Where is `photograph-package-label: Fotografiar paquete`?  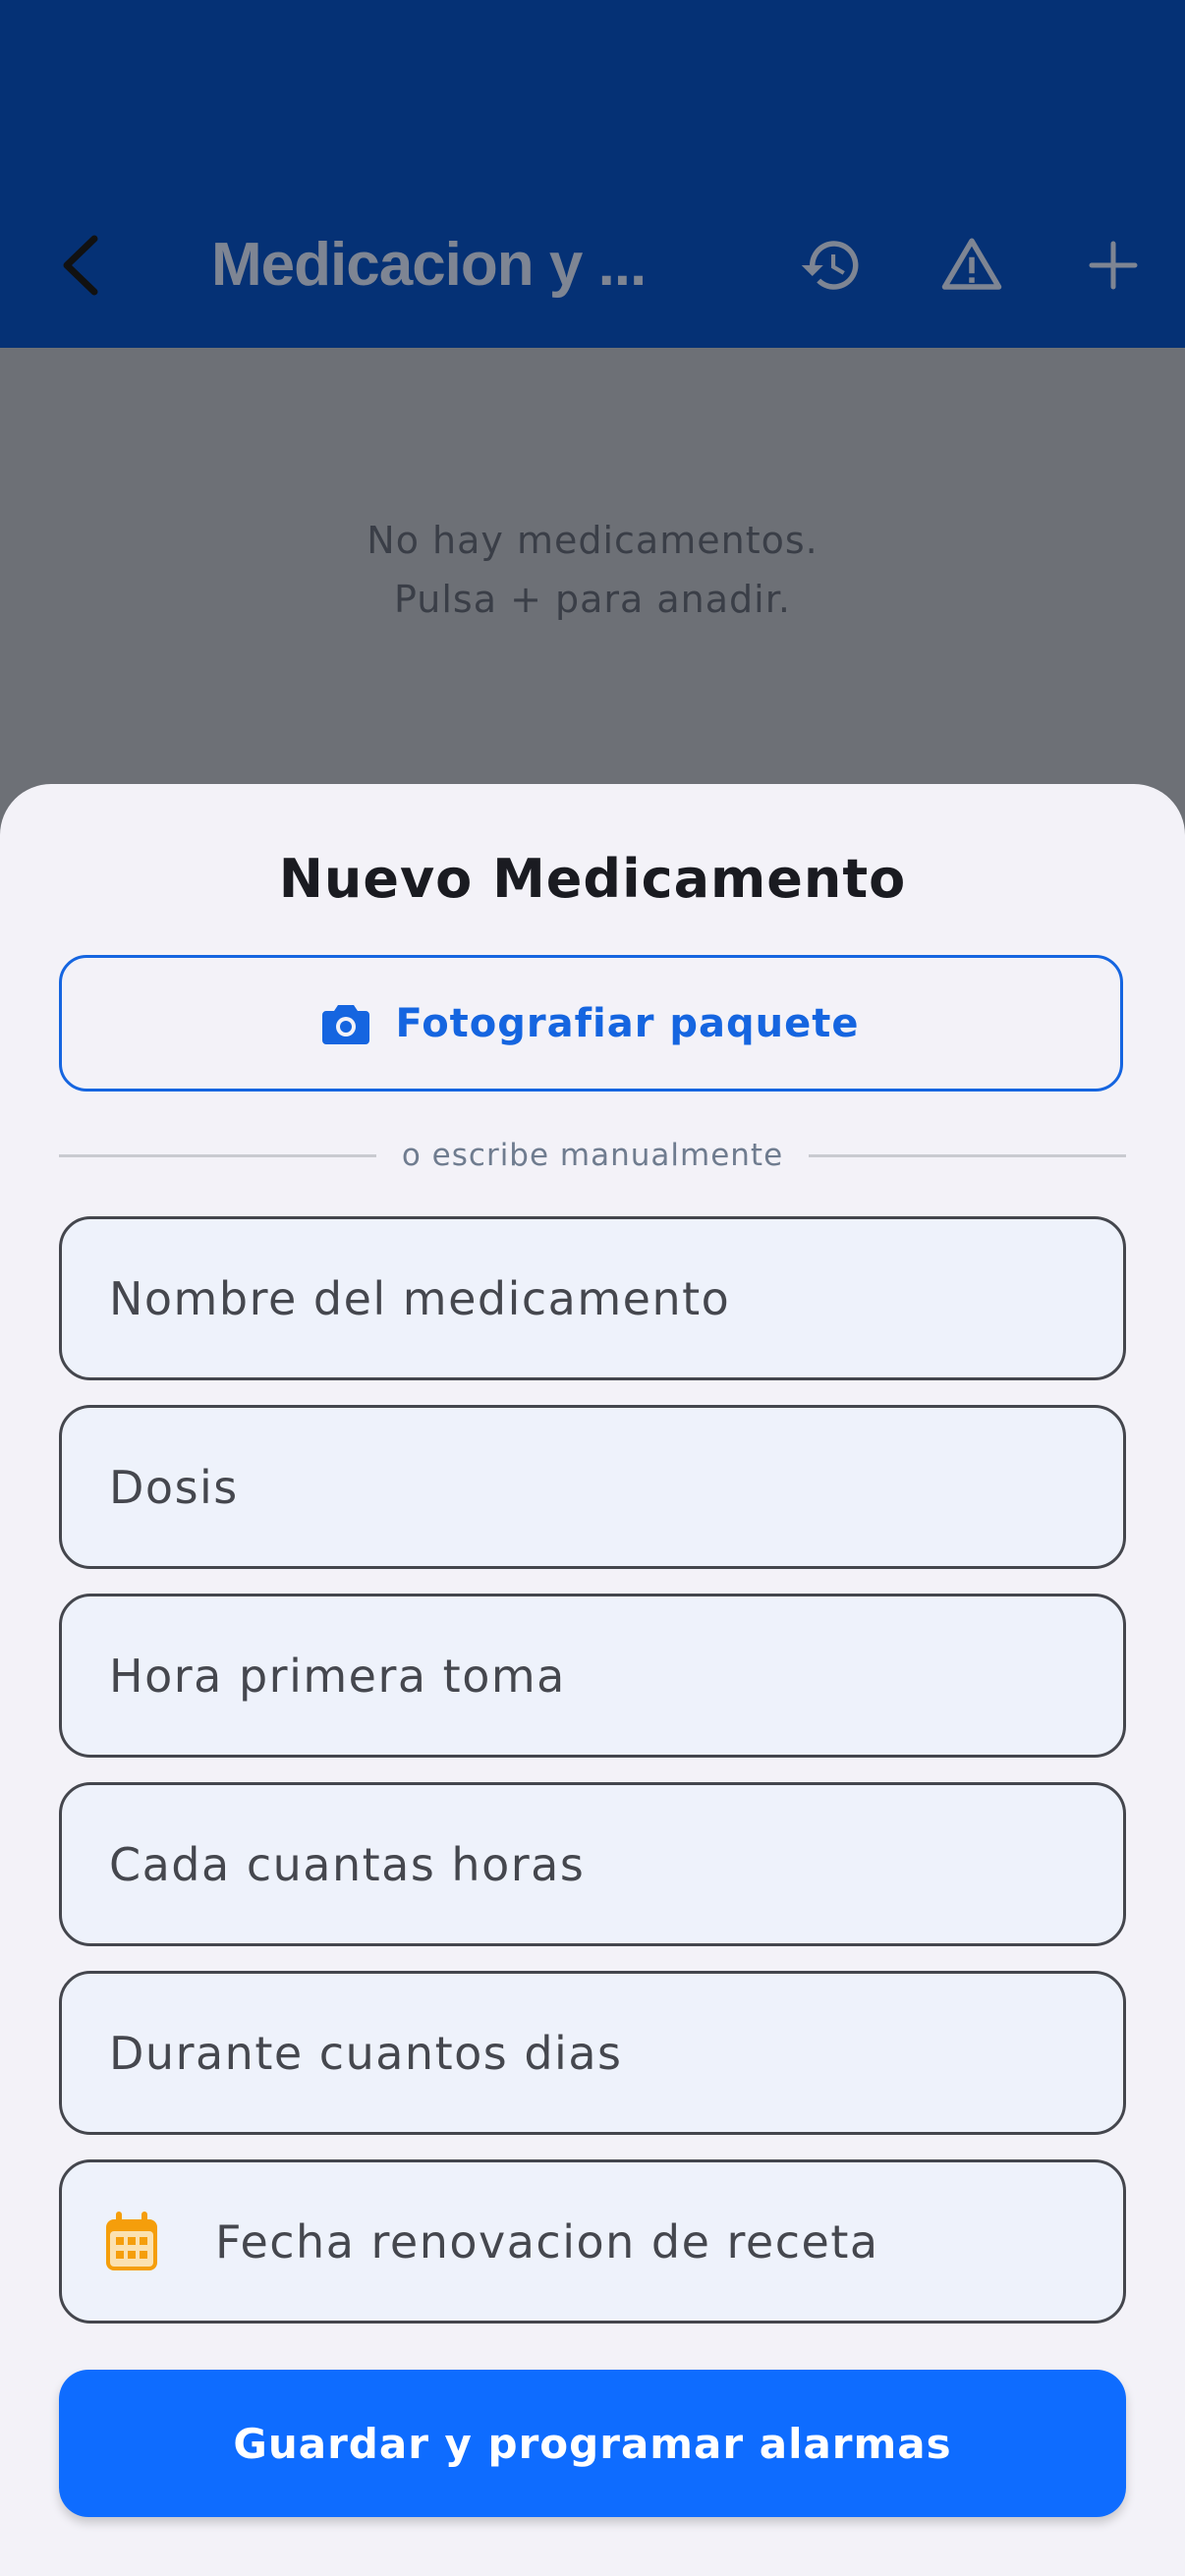 photograph-package-label: Fotografiar paquete is located at coordinates (627, 1023).